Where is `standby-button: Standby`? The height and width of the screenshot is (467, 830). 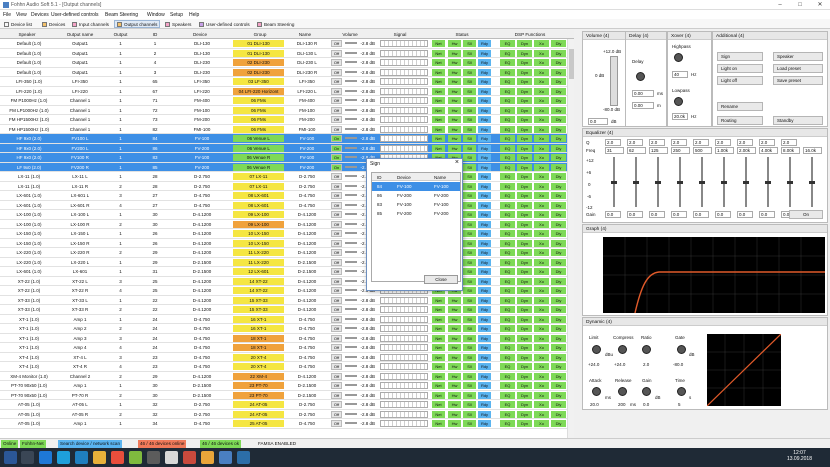
standby-button: Standby is located at coordinates (798, 120).